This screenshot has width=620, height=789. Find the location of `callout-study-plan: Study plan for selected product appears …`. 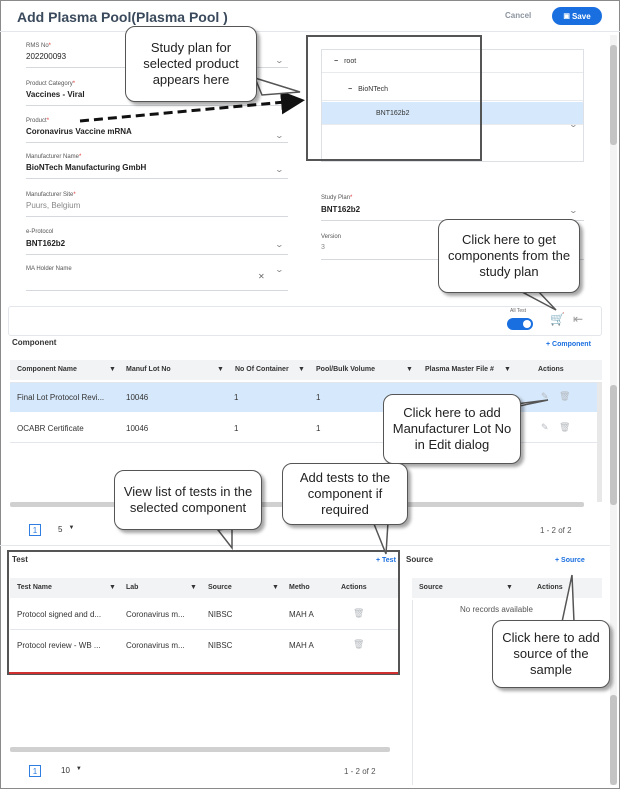

callout-study-plan: Study plan for selected product appears … is located at coordinates (191, 64).